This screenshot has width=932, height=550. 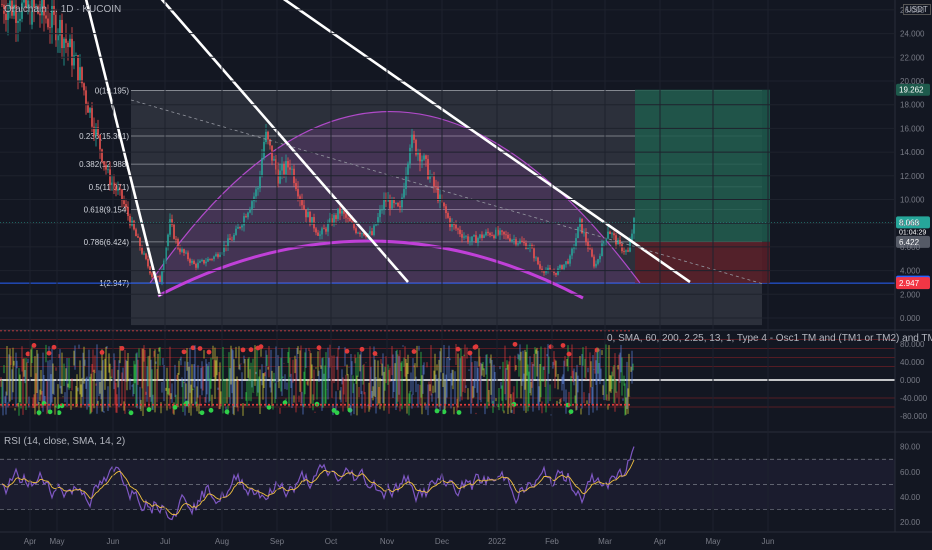 I want to click on x-tick-label: Sep, so click(x=277, y=541).